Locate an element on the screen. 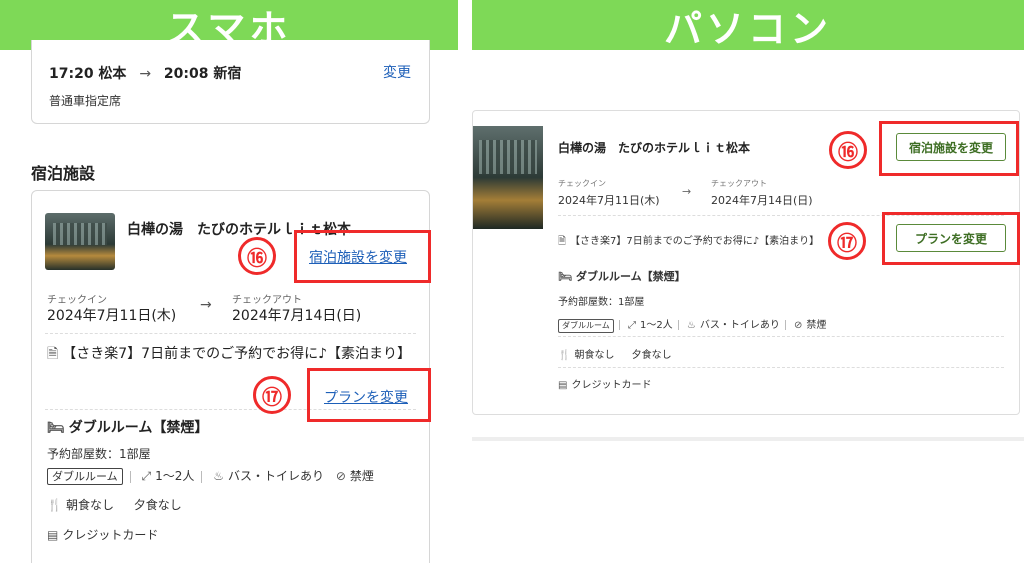  pc-bottom-divider is located at coordinates (748, 439).